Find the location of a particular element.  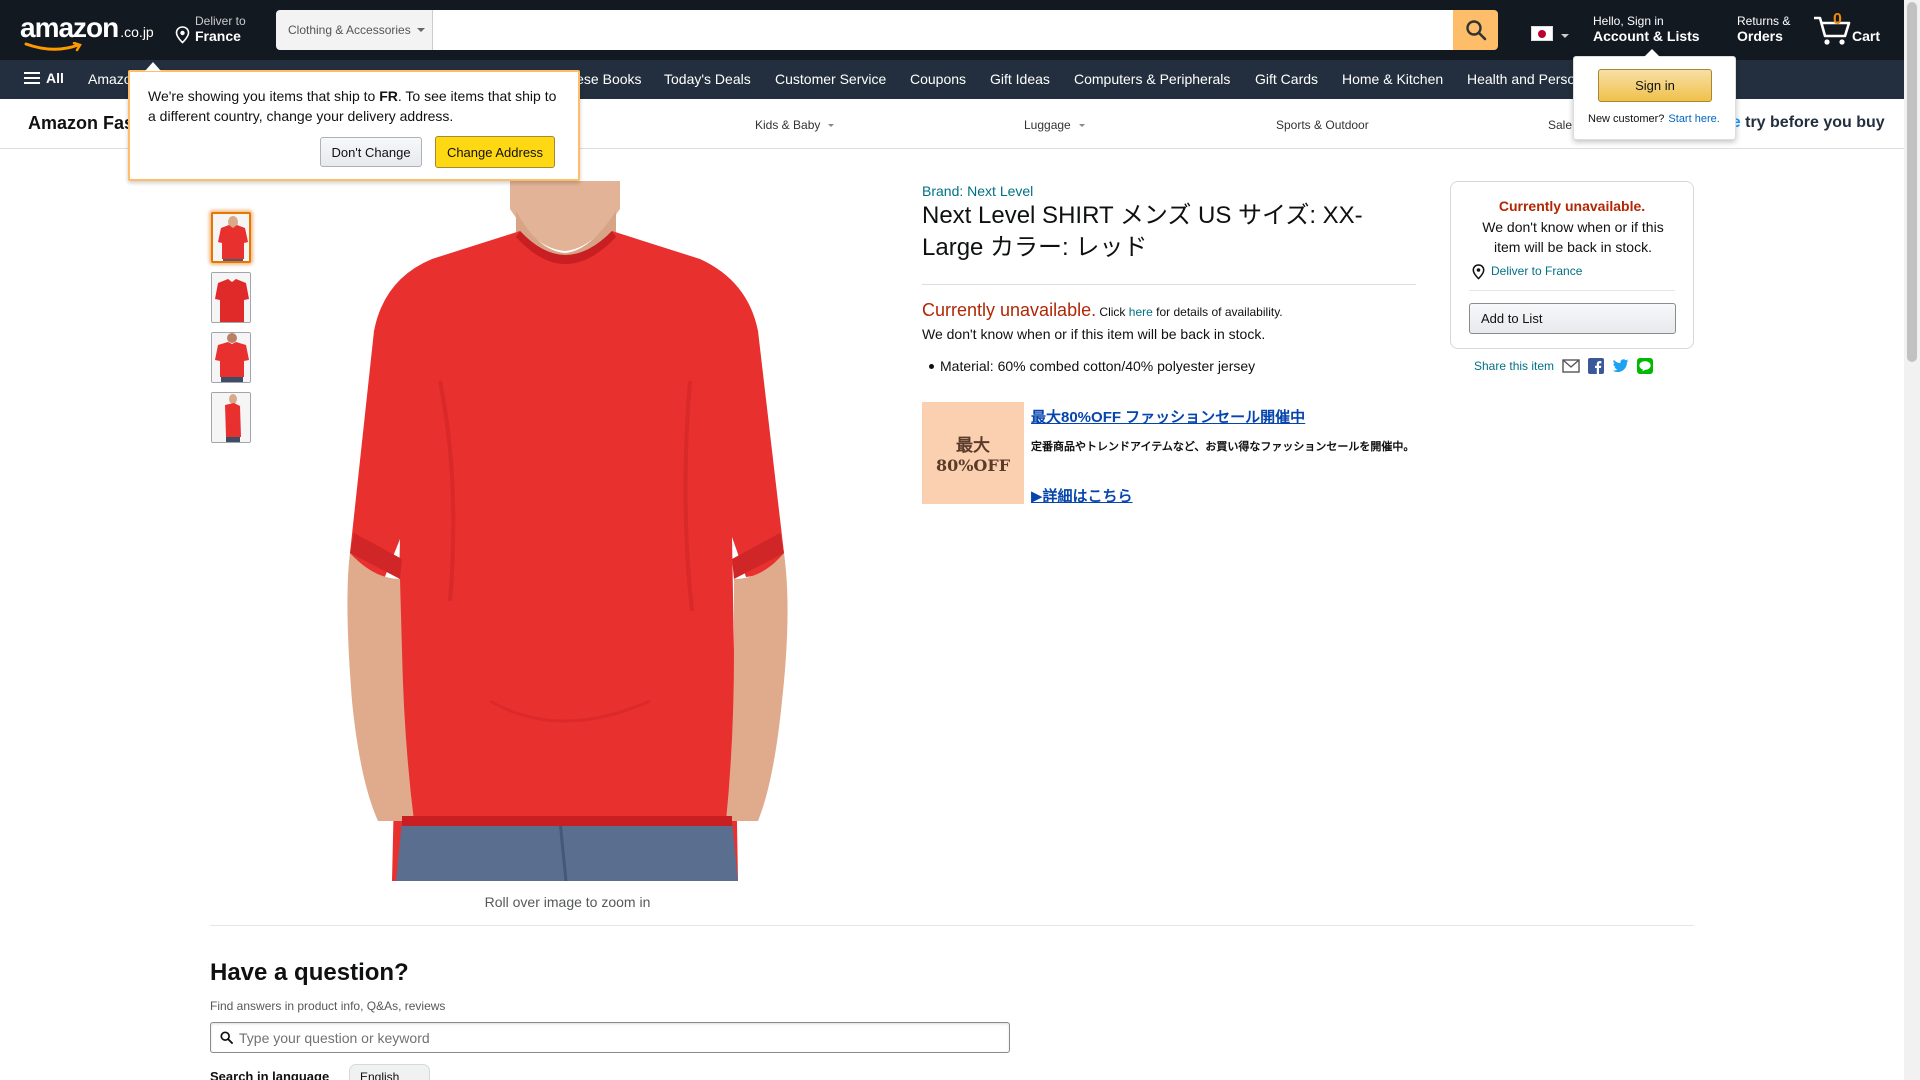

sign-in-button: Sign in is located at coordinates (1655, 85).